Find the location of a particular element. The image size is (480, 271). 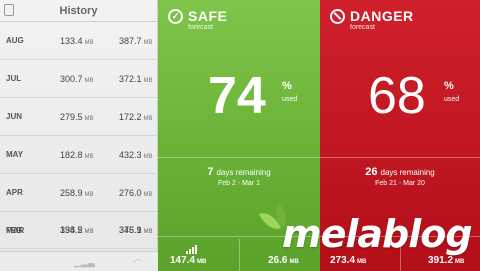

watermark-logo: melablog is located at coordinates (377, 234).